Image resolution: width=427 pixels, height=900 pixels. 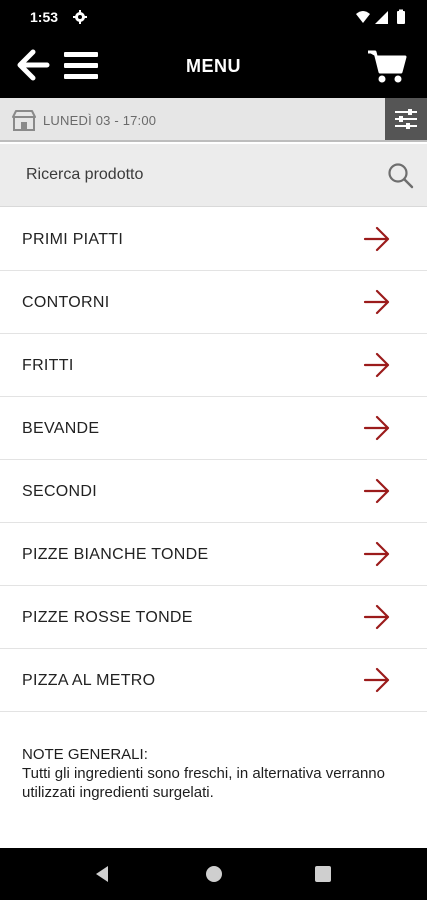 What do you see at coordinates (24, 120) in the screenshot?
I see `store-icon` at bounding box center [24, 120].